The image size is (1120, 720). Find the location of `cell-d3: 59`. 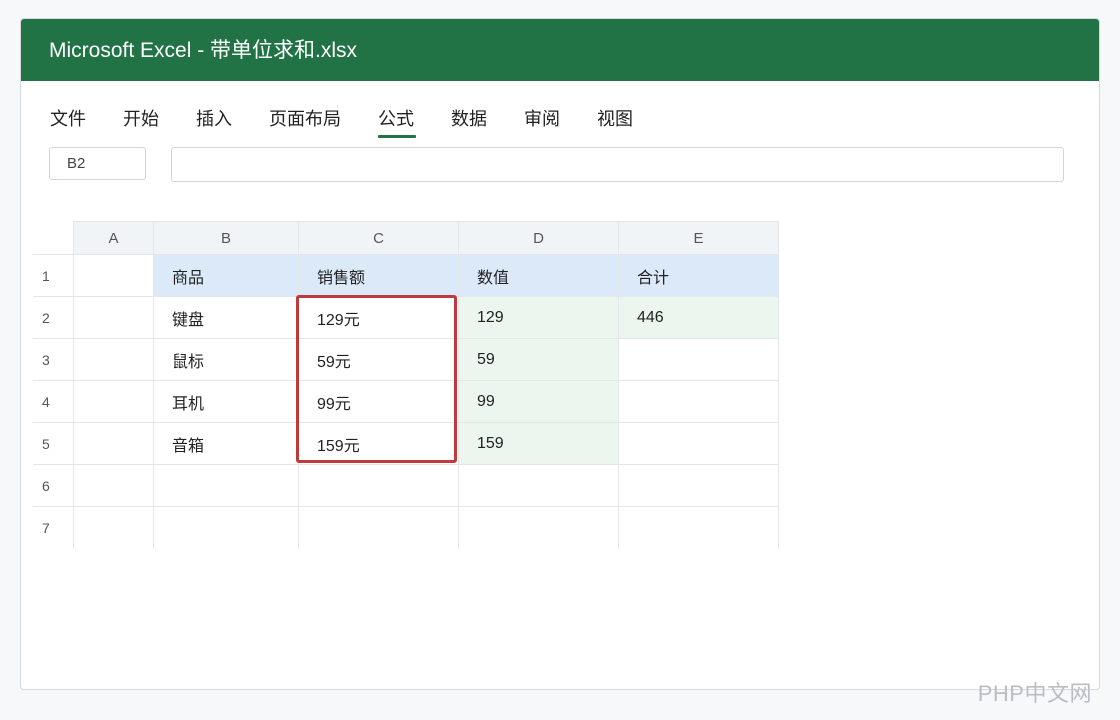

cell-d3: 59 is located at coordinates (538, 359).